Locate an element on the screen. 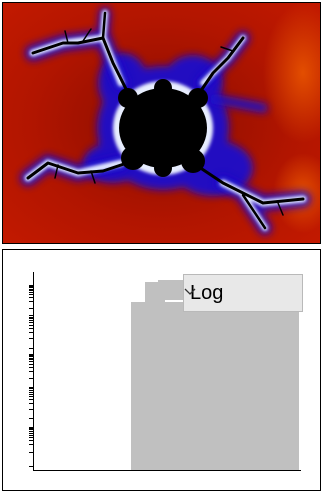  scale-dropdown: Log is located at coordinates (243, 293).